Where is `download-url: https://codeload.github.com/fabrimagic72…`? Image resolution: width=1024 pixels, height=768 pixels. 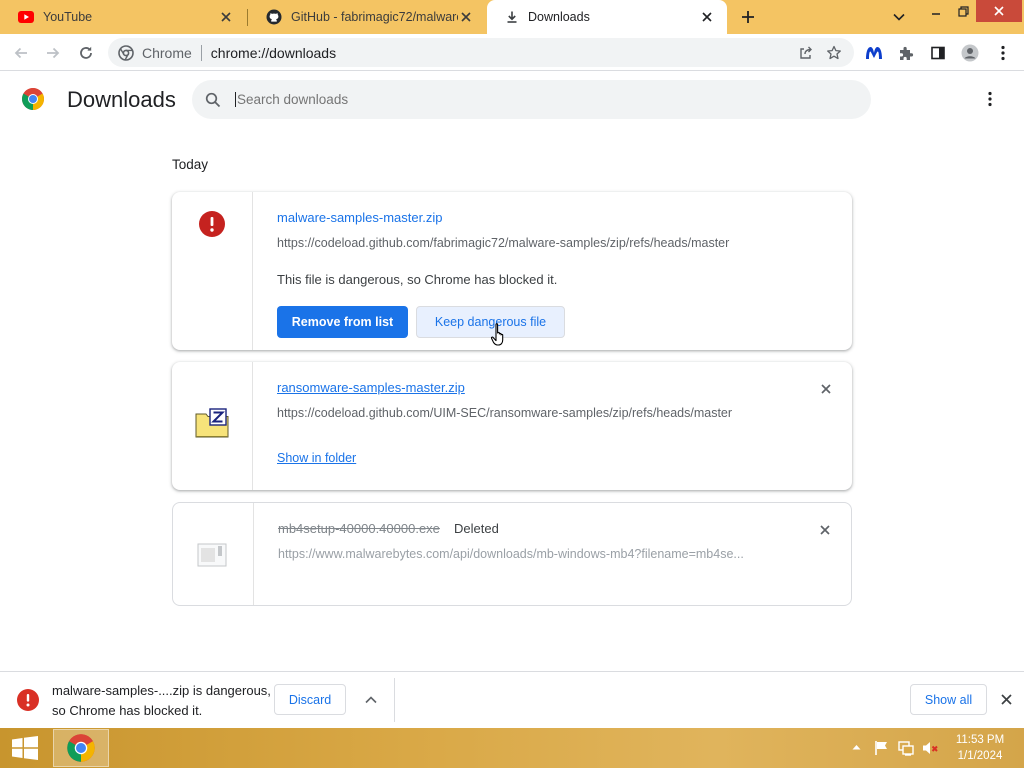
download-url: https://codeload.github.com/fabrimagic72… is located at coordinates (503, 243).